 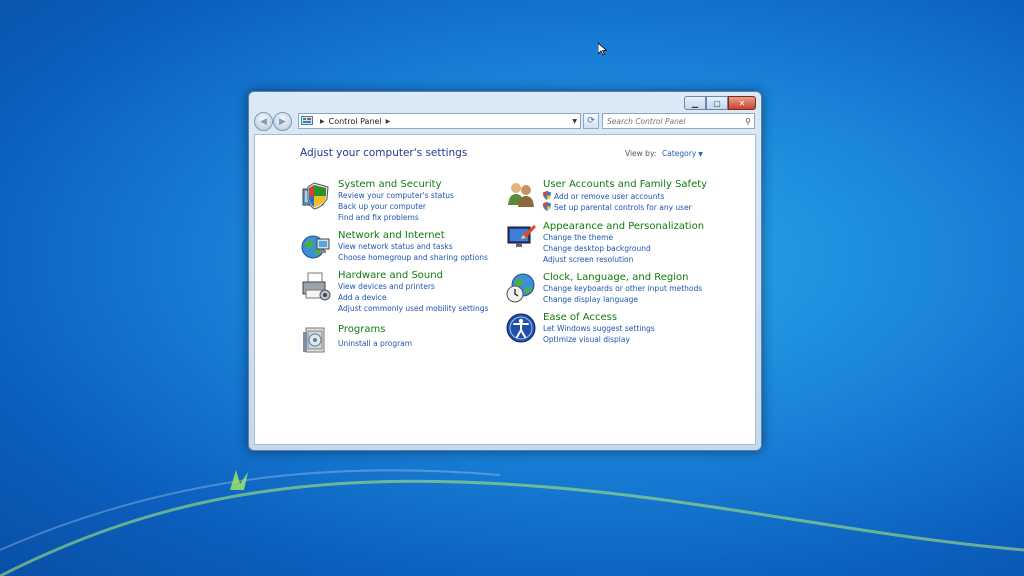 I want to click on link-change-keyboards: Change keyboards or other input methods, so click(x=622, y=288).